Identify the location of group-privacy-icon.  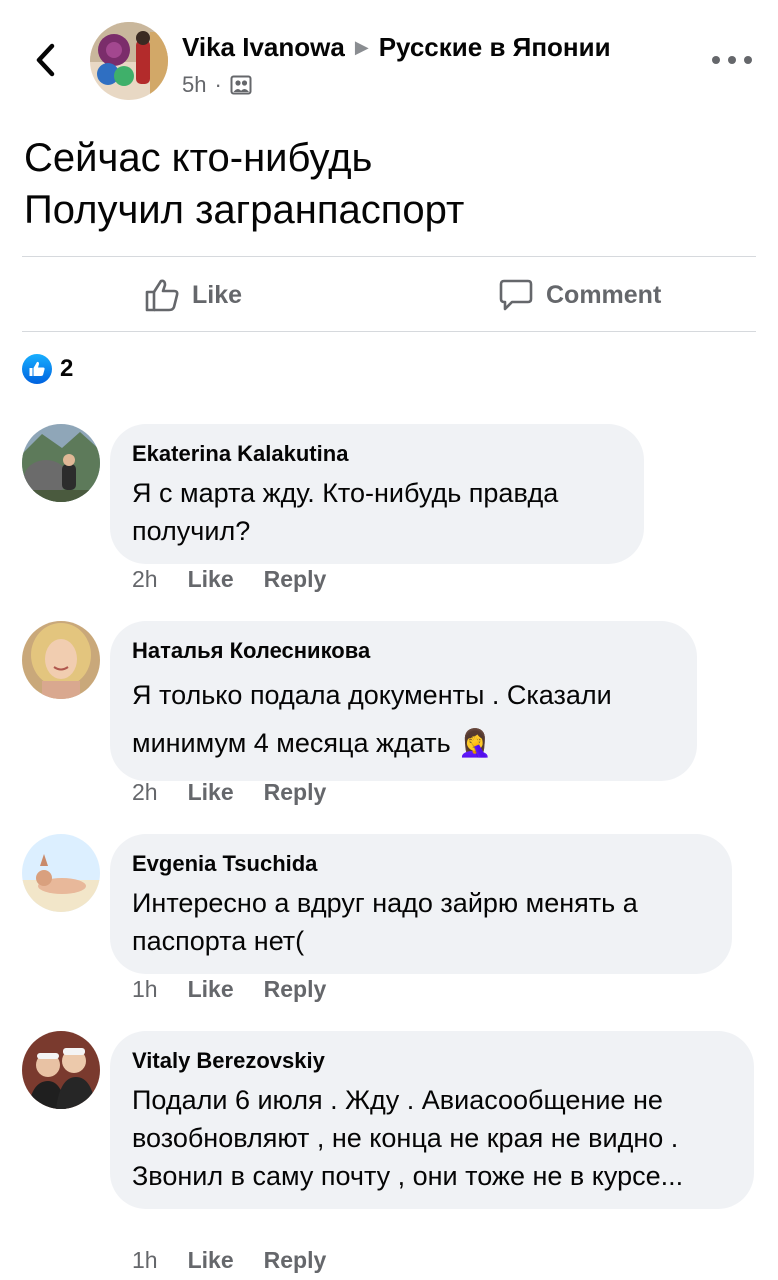
(241, 85).